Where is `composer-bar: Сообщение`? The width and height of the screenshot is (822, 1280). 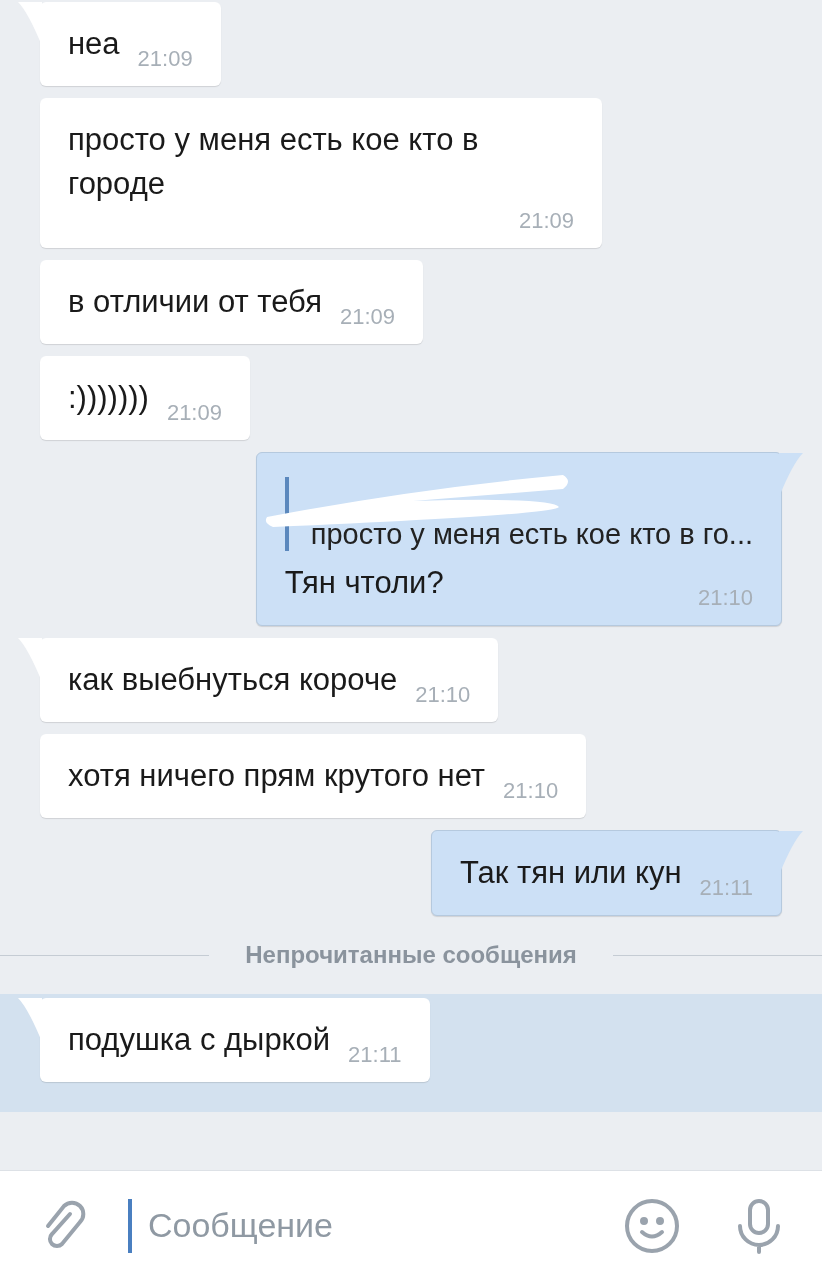
composer-bar: Сообщение is located at coordinates (411, 1225).